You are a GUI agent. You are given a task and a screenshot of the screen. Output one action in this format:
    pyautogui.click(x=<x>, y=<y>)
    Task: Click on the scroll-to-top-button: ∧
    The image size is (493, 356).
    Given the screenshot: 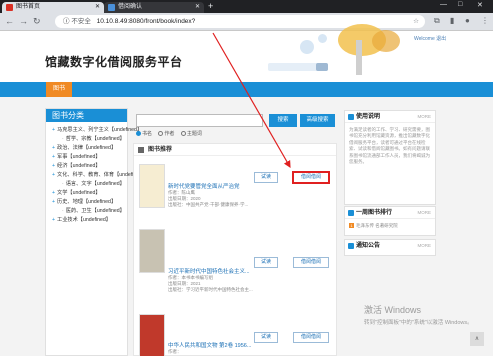 What is the action you would take?
    pyautogui.click(x=477, y=339)
    